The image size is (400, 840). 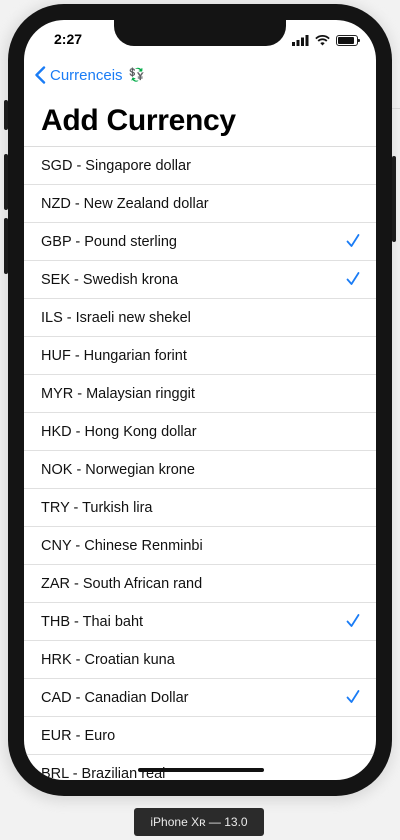 What do you see at coordinates (78, 735) in the screenshot?
I see `currency-label: EUR - Euro` at bounding box center [78, 735].